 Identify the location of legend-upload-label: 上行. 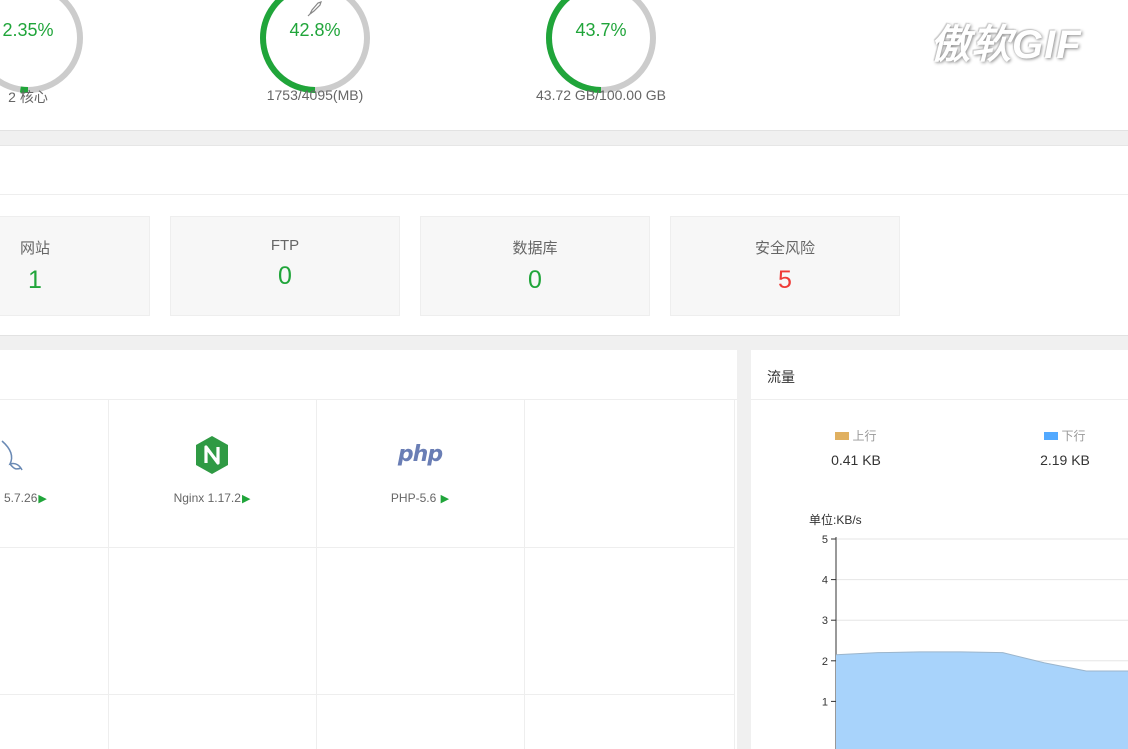
(864, 436).